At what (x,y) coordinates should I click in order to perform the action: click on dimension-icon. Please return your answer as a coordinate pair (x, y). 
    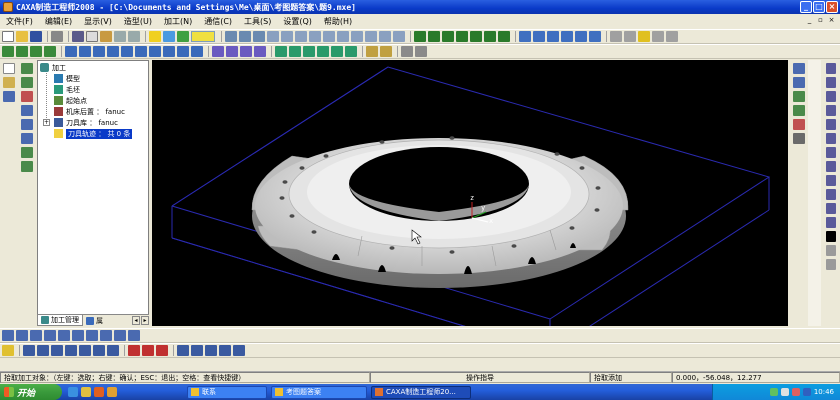
    Looking at the image, I should click on (831, 250).